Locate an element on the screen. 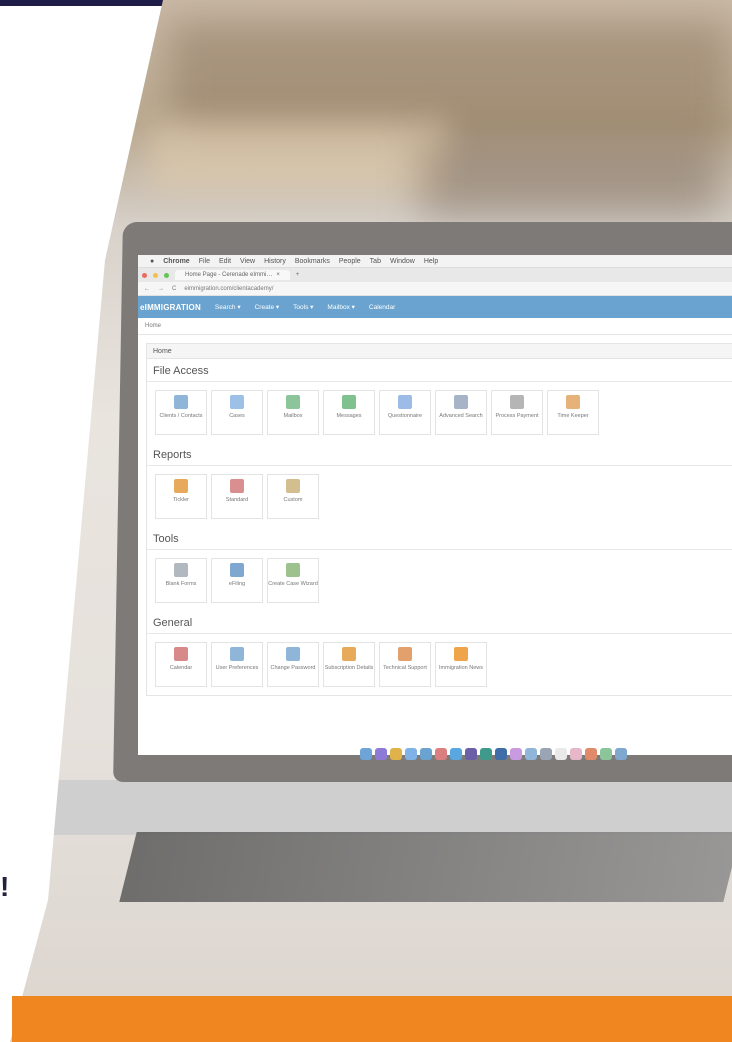  partial-headline-mark: ! is located at coordinates (5, 886).